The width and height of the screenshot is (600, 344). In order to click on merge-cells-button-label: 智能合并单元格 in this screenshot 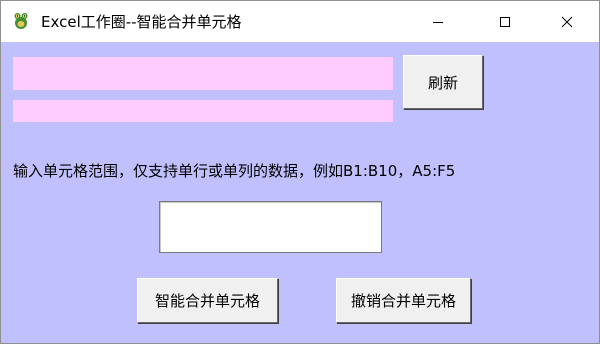, I will do `click(207, 301)`.